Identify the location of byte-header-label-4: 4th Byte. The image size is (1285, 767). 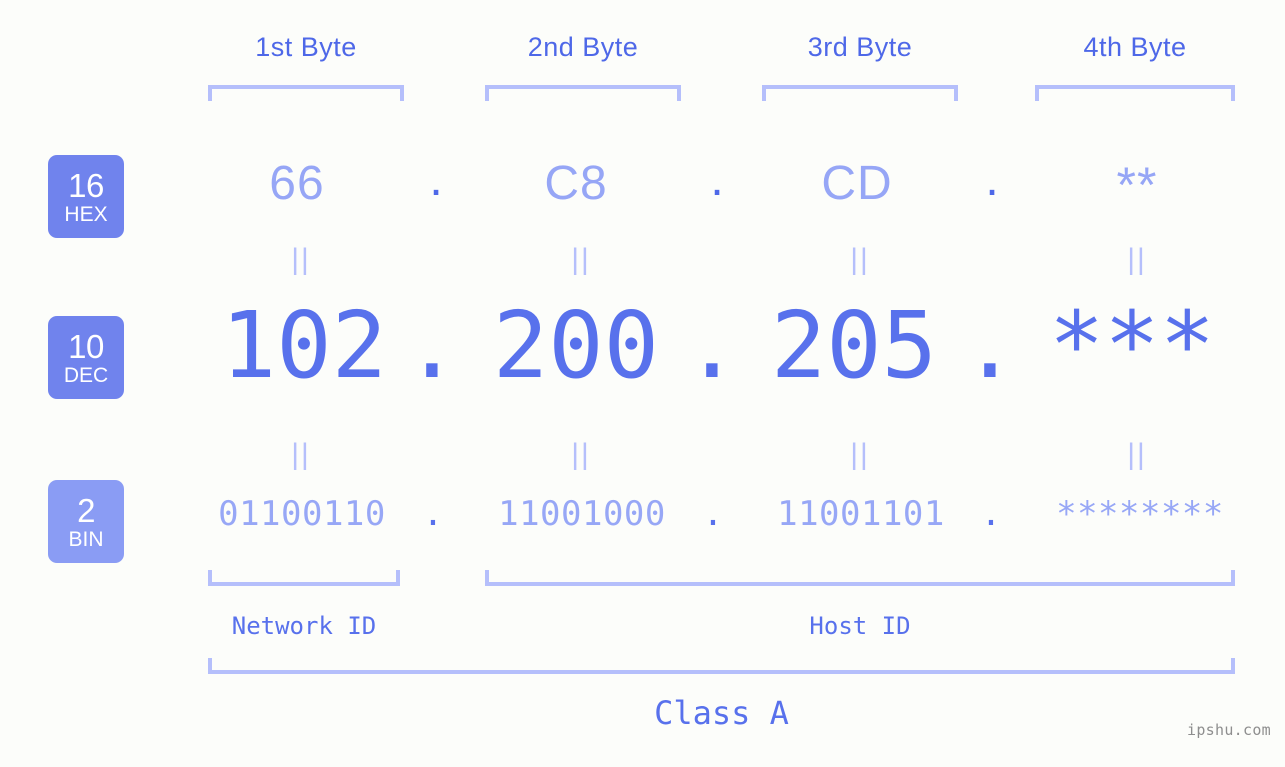
(1135, 47).